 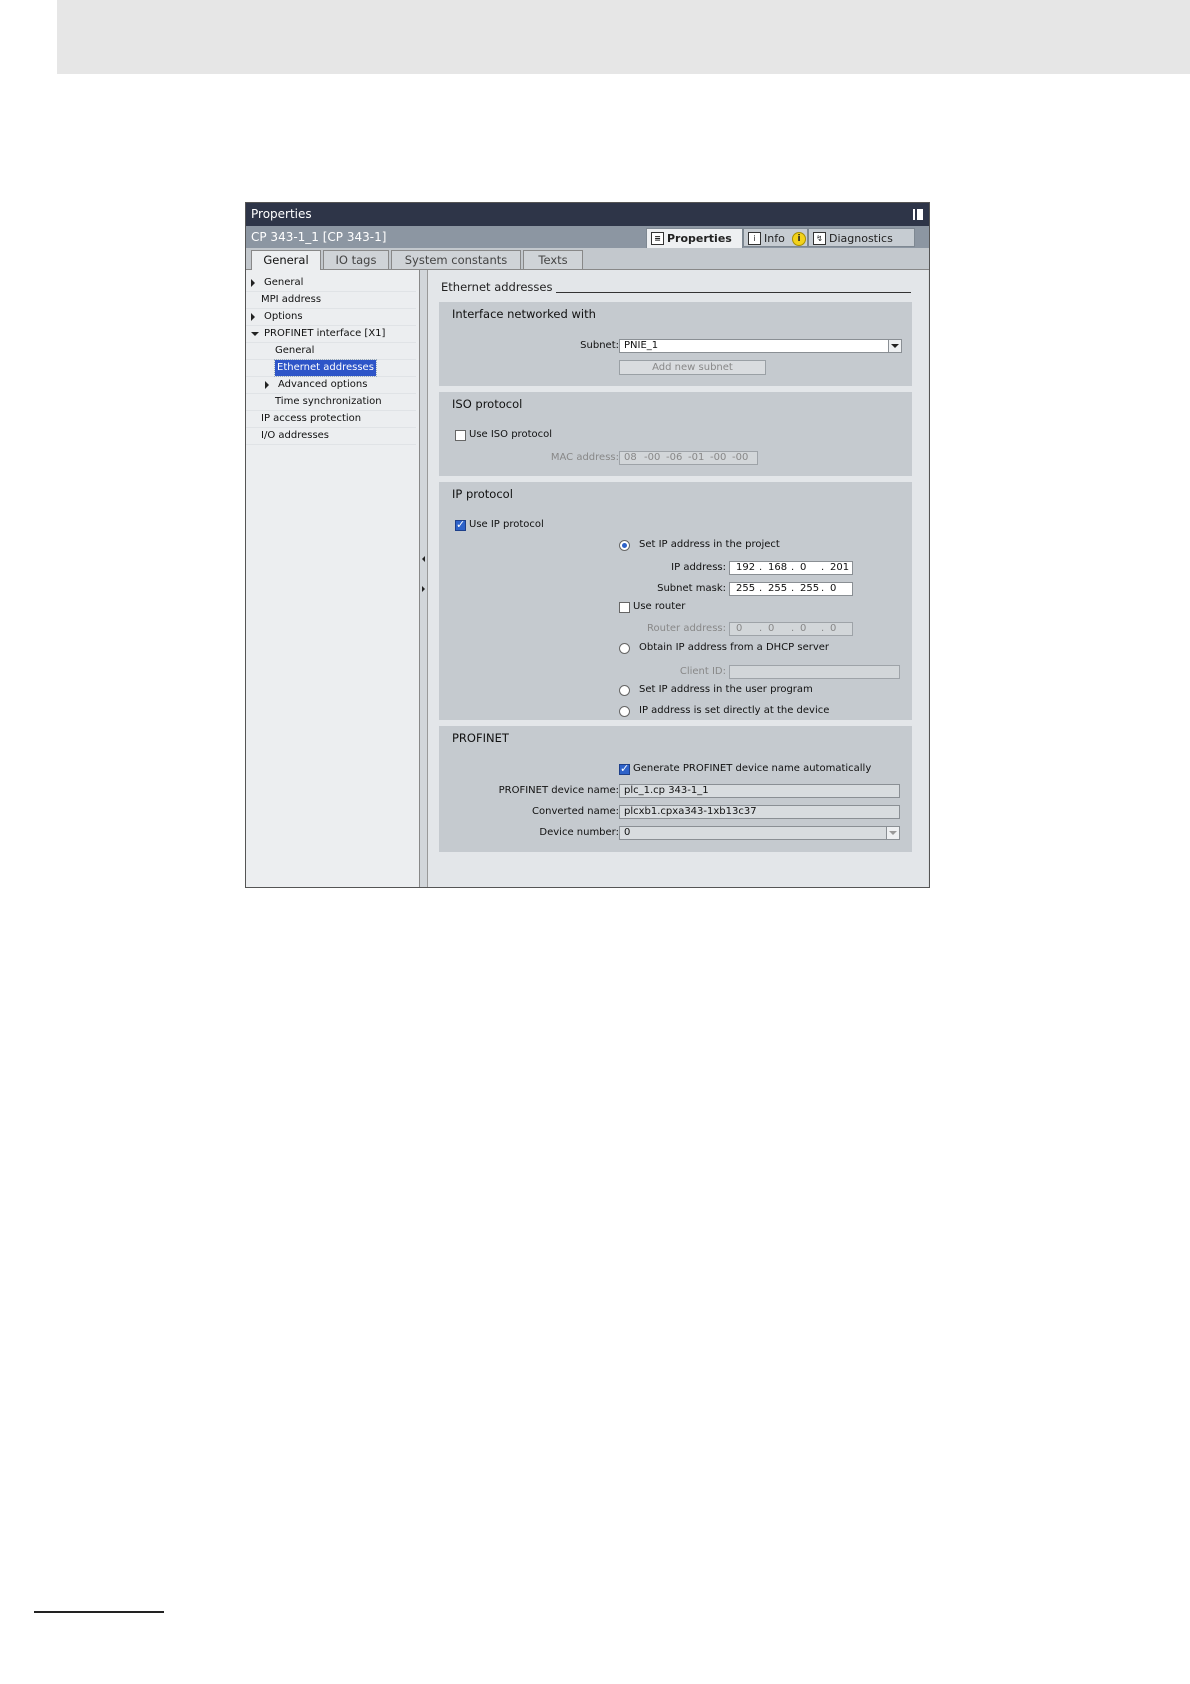 What do you see at coordinates (331, 317) in the screenshot?
I see `tree-item: Options` at bounding box center [331, 317].